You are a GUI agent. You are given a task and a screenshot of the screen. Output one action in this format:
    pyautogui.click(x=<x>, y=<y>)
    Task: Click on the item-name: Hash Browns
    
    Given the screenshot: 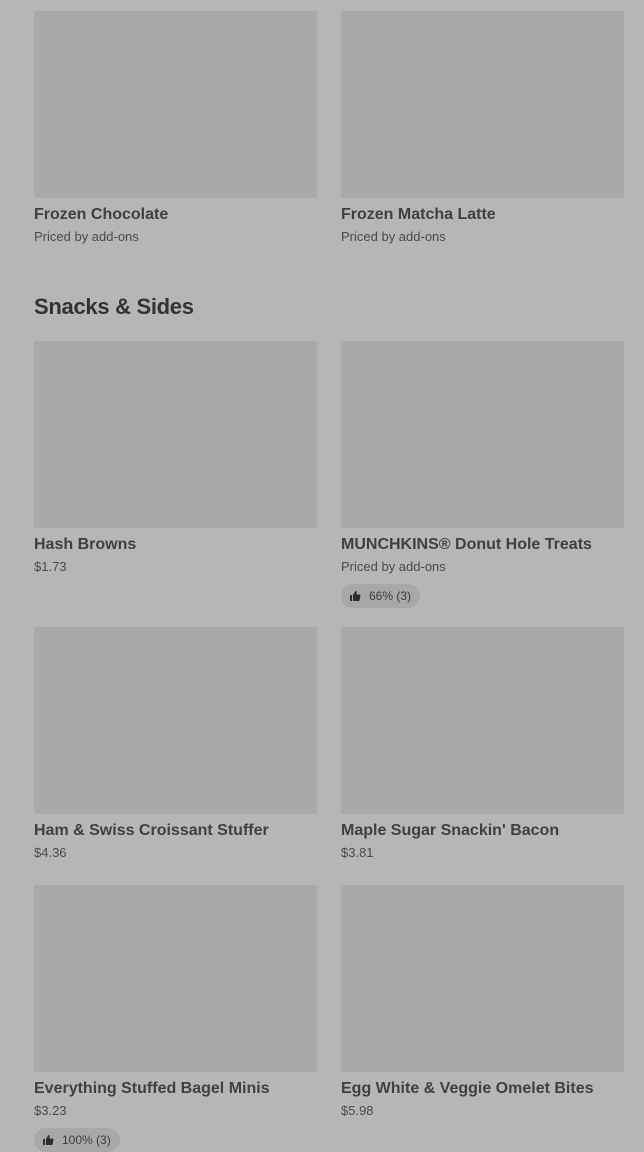 What is the action you would take?
    pyautogui.click(x=85, y=544)
    